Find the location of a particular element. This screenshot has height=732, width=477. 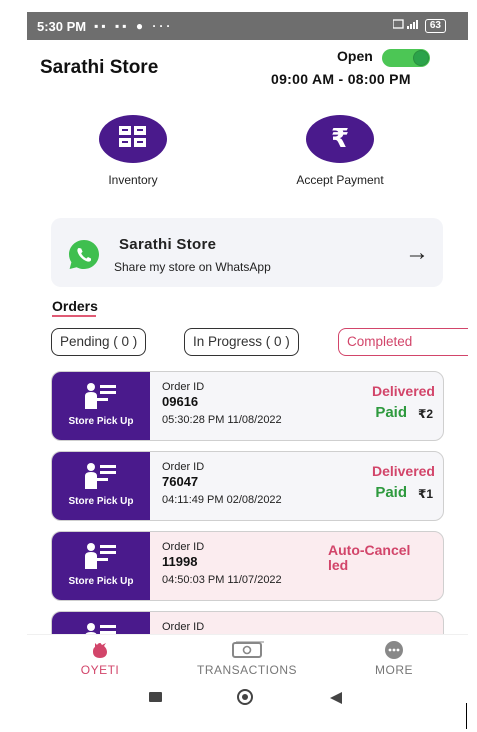

recents-icon is located at coordinates (155, 697).